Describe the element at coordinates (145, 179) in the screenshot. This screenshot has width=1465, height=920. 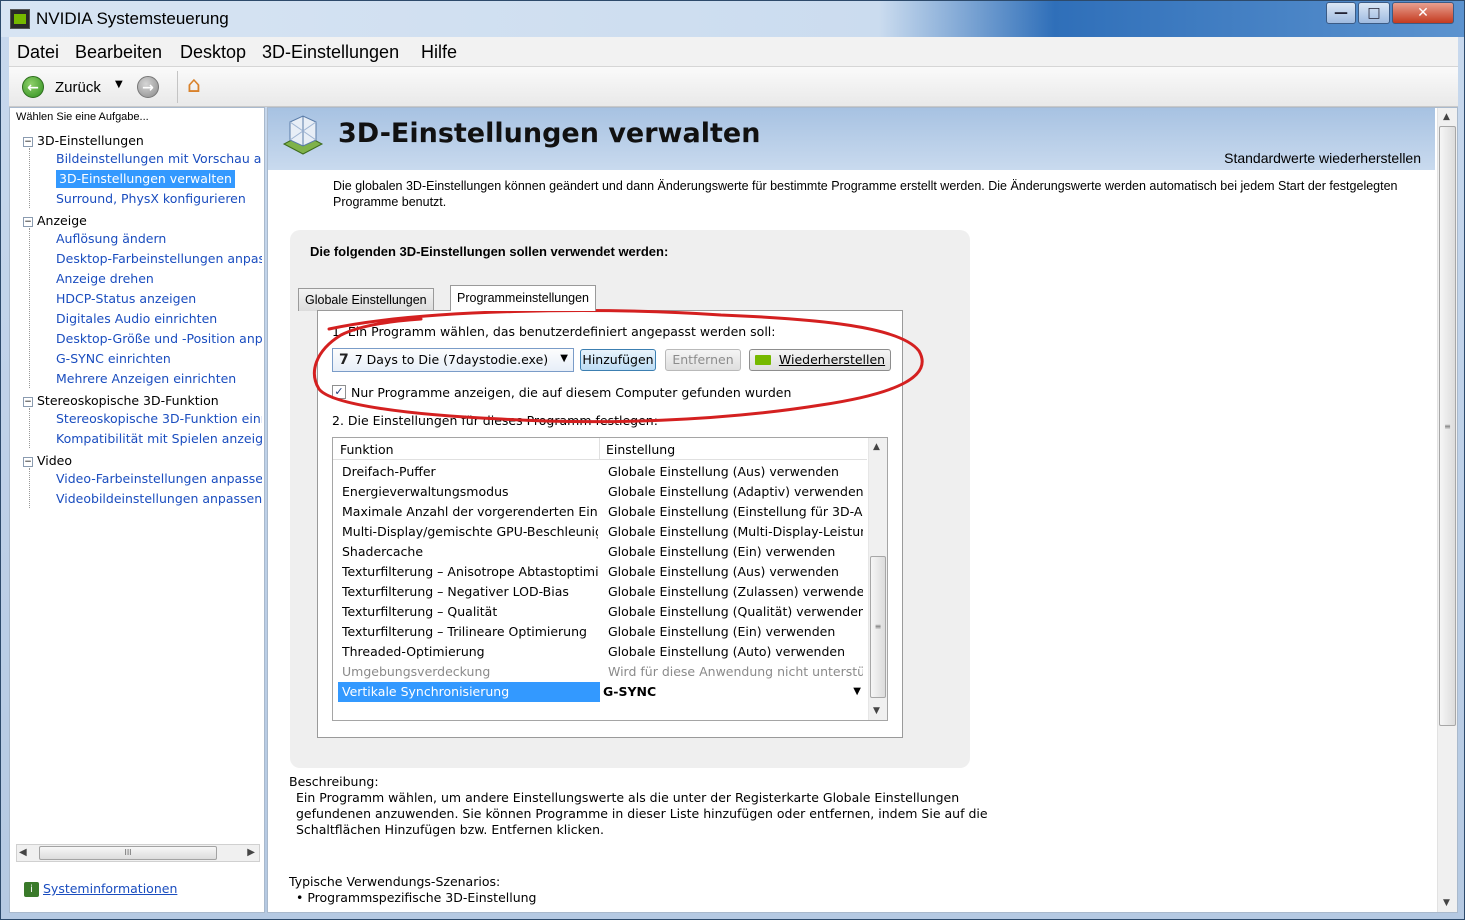
I see `tree-item-3d-einstellungen-verwalten: 3D-Einstellungen verwalten` at that location.